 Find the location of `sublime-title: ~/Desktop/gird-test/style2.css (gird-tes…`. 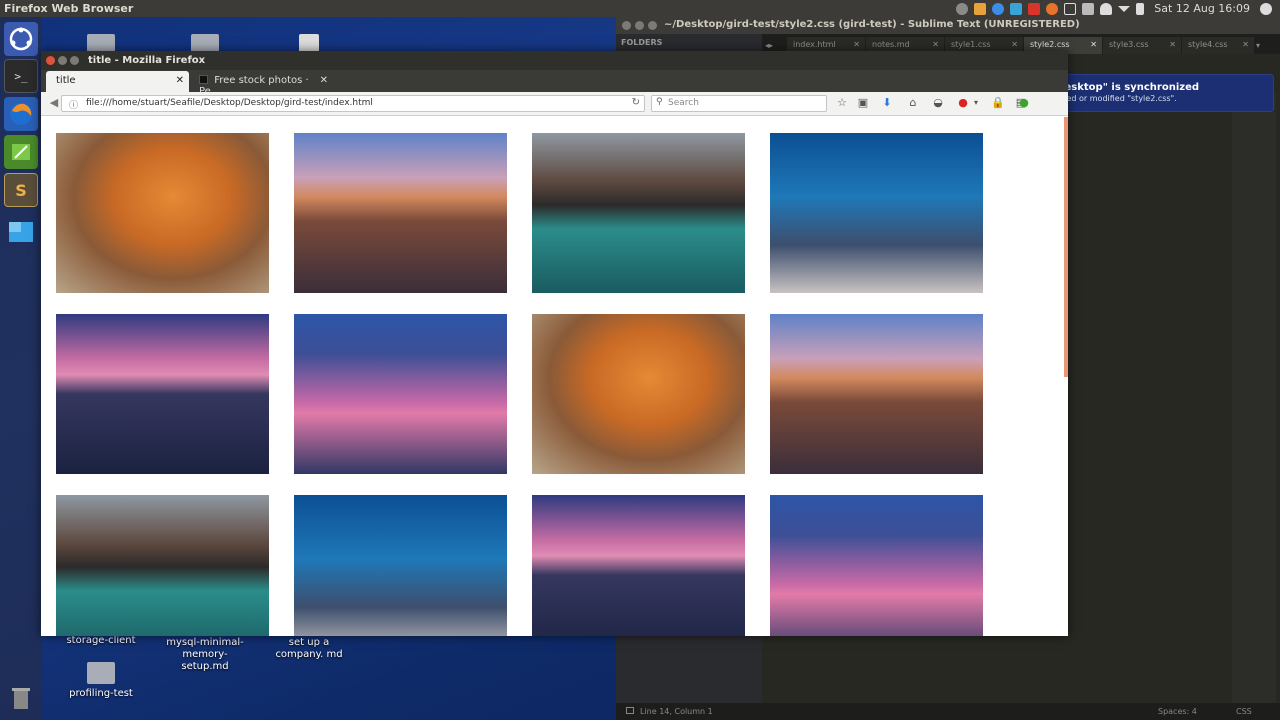

sublime-title: ~/Desktop/gird-test/style2.css (gird-tes… is located at coordinates (872, 24).